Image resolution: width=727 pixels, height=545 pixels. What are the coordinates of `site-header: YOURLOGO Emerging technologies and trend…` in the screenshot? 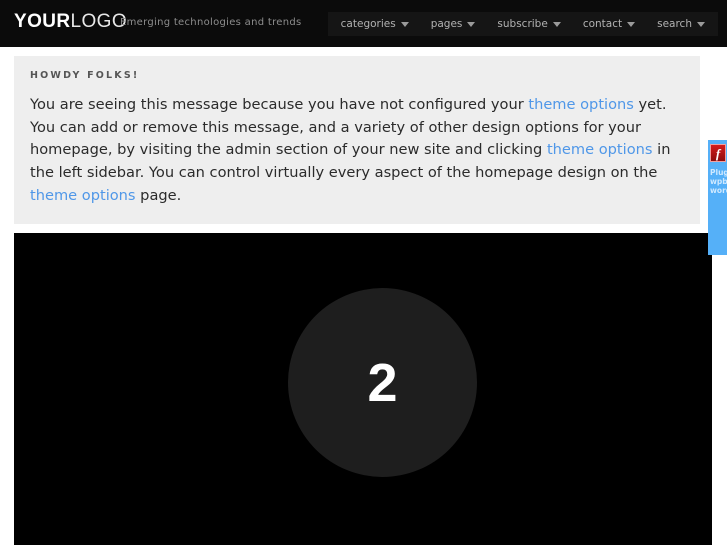 It's located at (363, 23).